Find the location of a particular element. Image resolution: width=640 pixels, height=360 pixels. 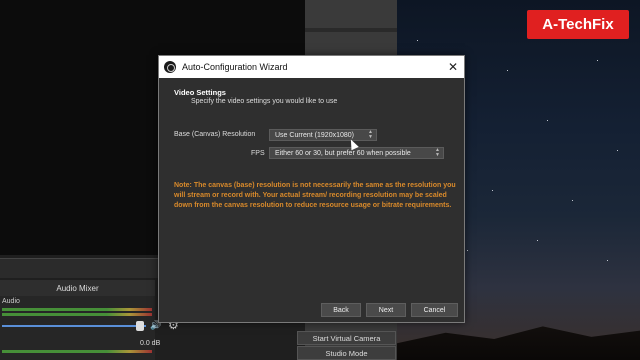

close-icon: ✕ is located at coordinates (453, 67).